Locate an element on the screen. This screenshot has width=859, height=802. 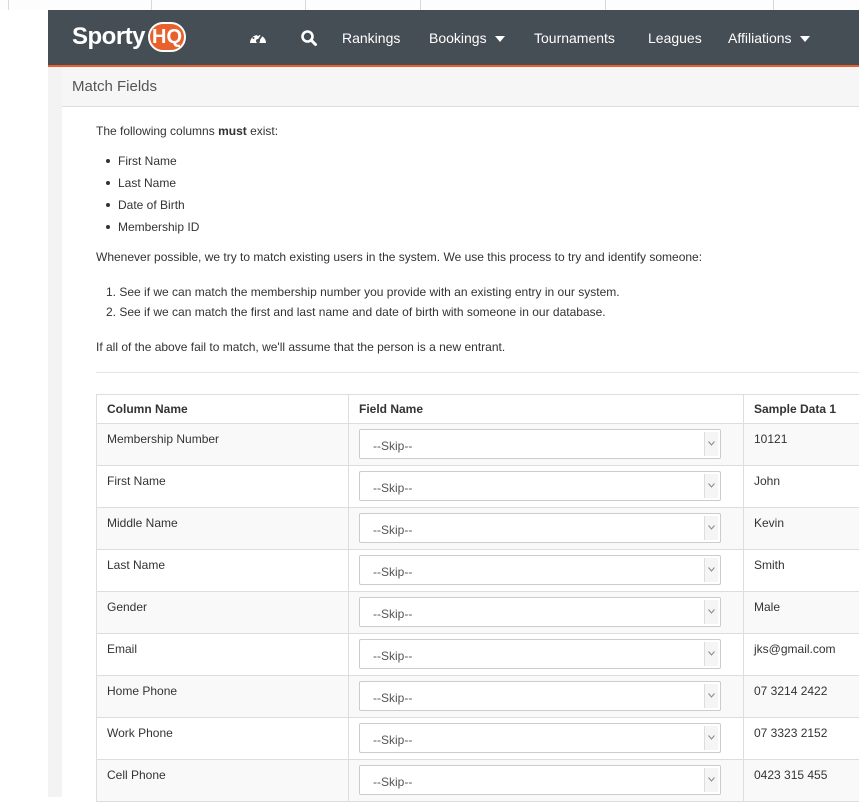
table-row: Gender --Skip-- Male is located at coordinates (478, 613).